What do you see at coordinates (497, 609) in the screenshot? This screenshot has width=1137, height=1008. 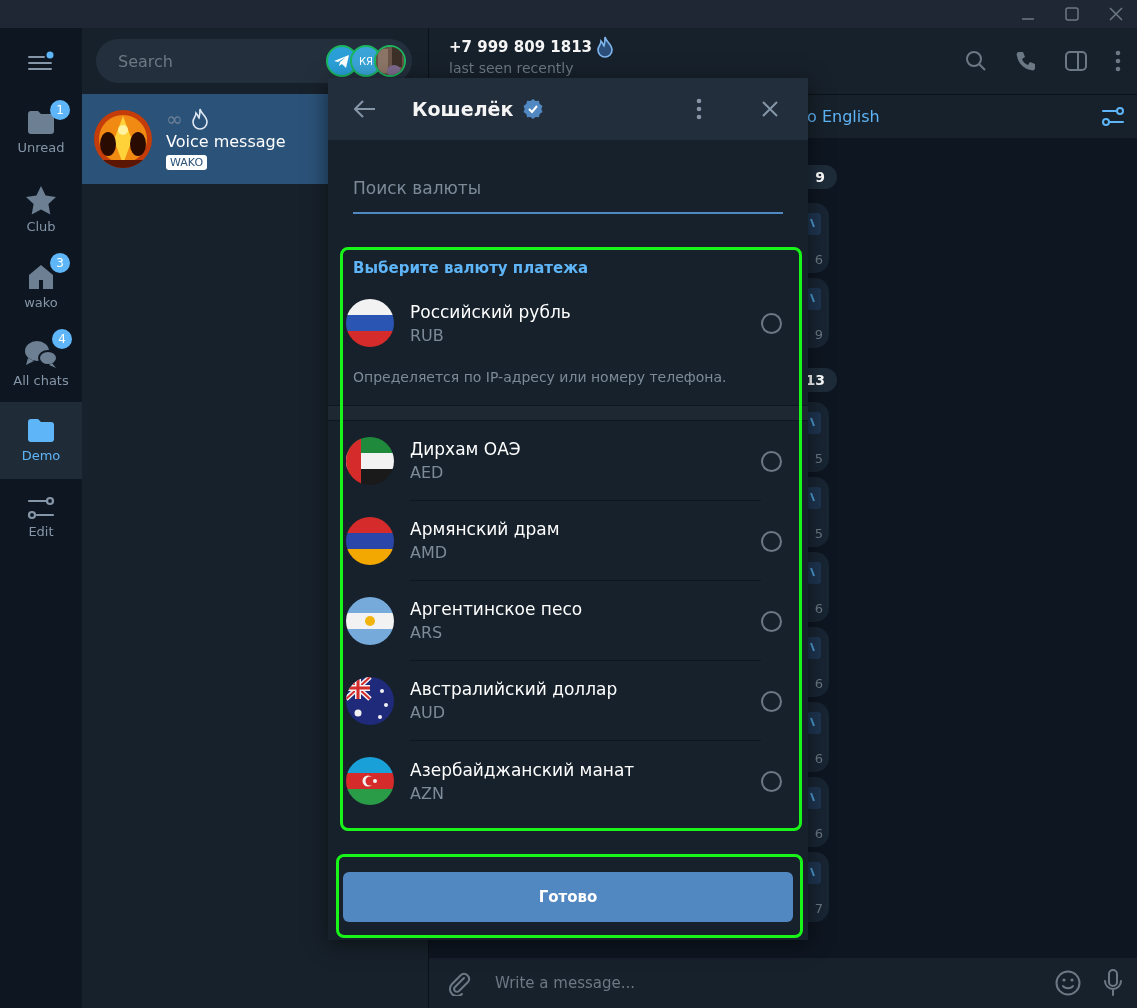 I see `currency-name: Аргентинское песо` at bounding box center [497, 609].